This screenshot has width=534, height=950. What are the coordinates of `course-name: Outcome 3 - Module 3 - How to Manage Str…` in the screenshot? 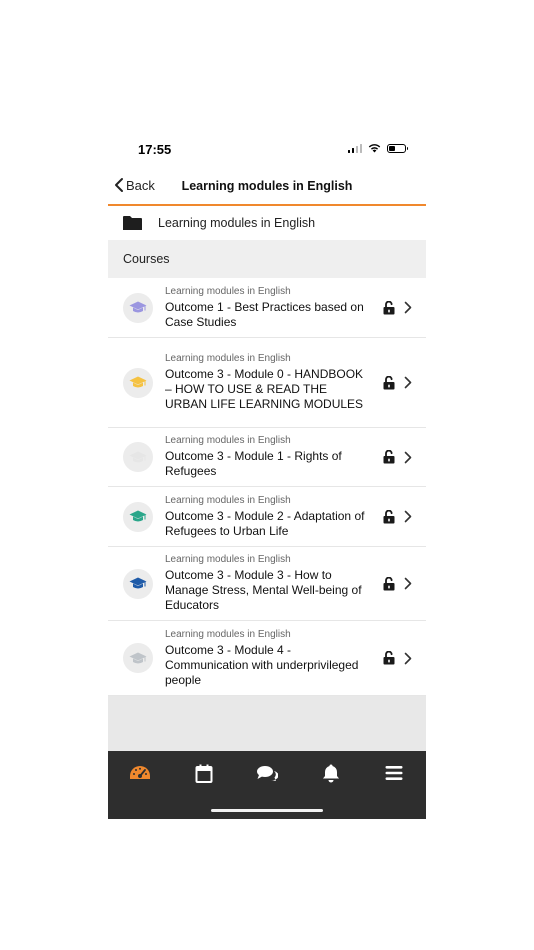 It's located at (263, 590).